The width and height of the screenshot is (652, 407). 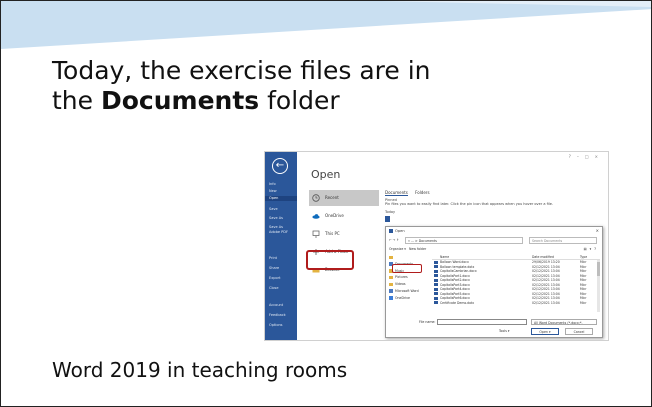 What do you see at coordinates (546, 302) in the screenshot?
I see `file-date: 02/12/2021 13:04` at bounding box center [546, 302].